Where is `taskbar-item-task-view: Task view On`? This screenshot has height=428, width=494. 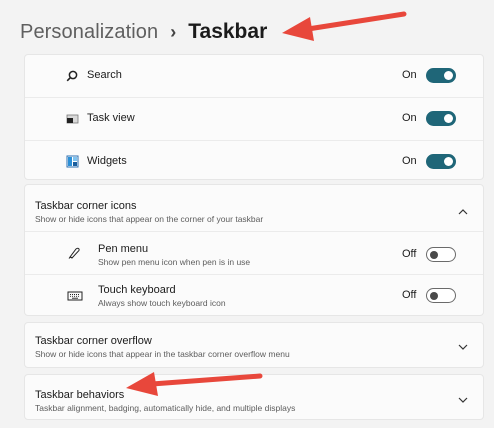
taskbar-item-task-view: Task view On is located at coordinates (254, 119).